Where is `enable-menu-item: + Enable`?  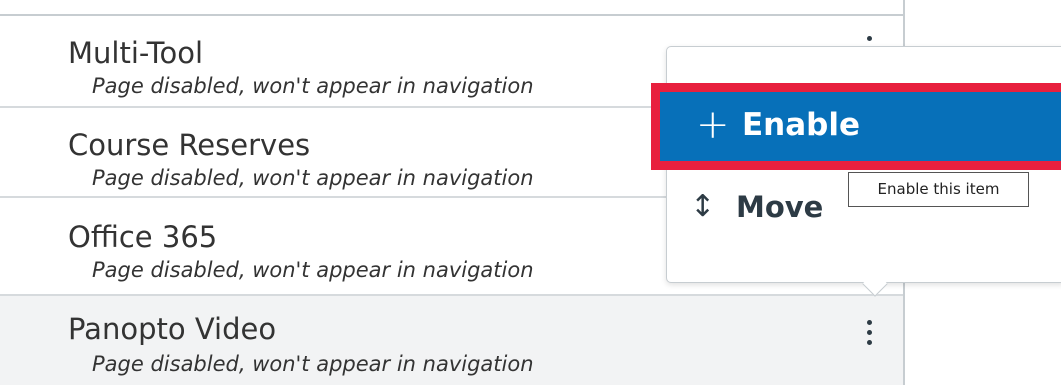
enable-menu-item: + Enable is located at coordinates (856, 126).